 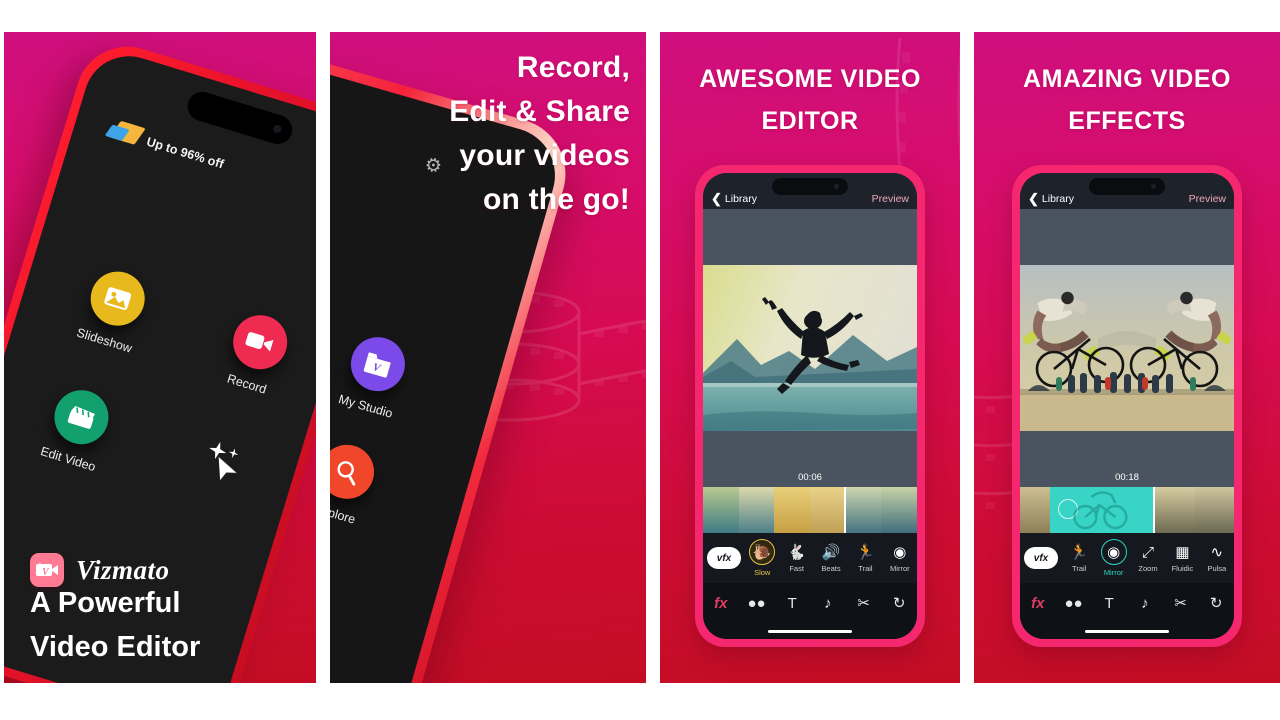 I want to click on home-tile-label: Explore, so click(x=344, y=514).